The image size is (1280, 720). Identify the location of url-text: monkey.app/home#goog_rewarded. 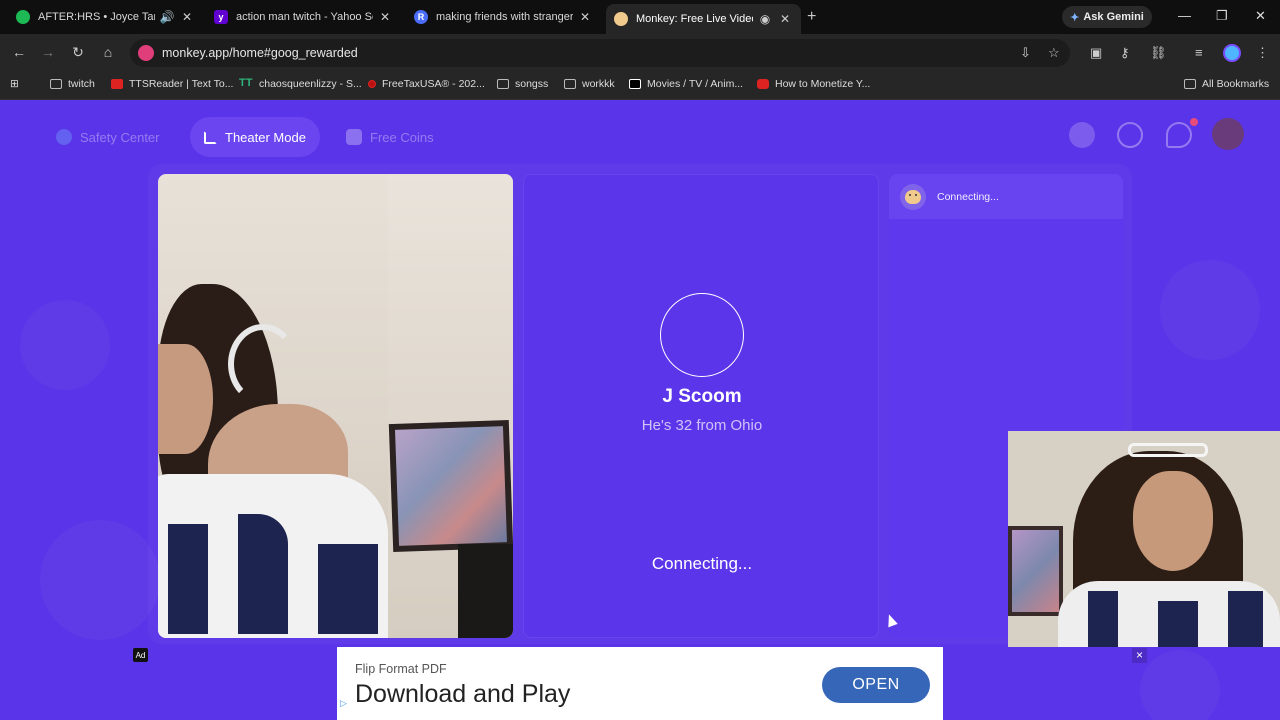
(260, 53).